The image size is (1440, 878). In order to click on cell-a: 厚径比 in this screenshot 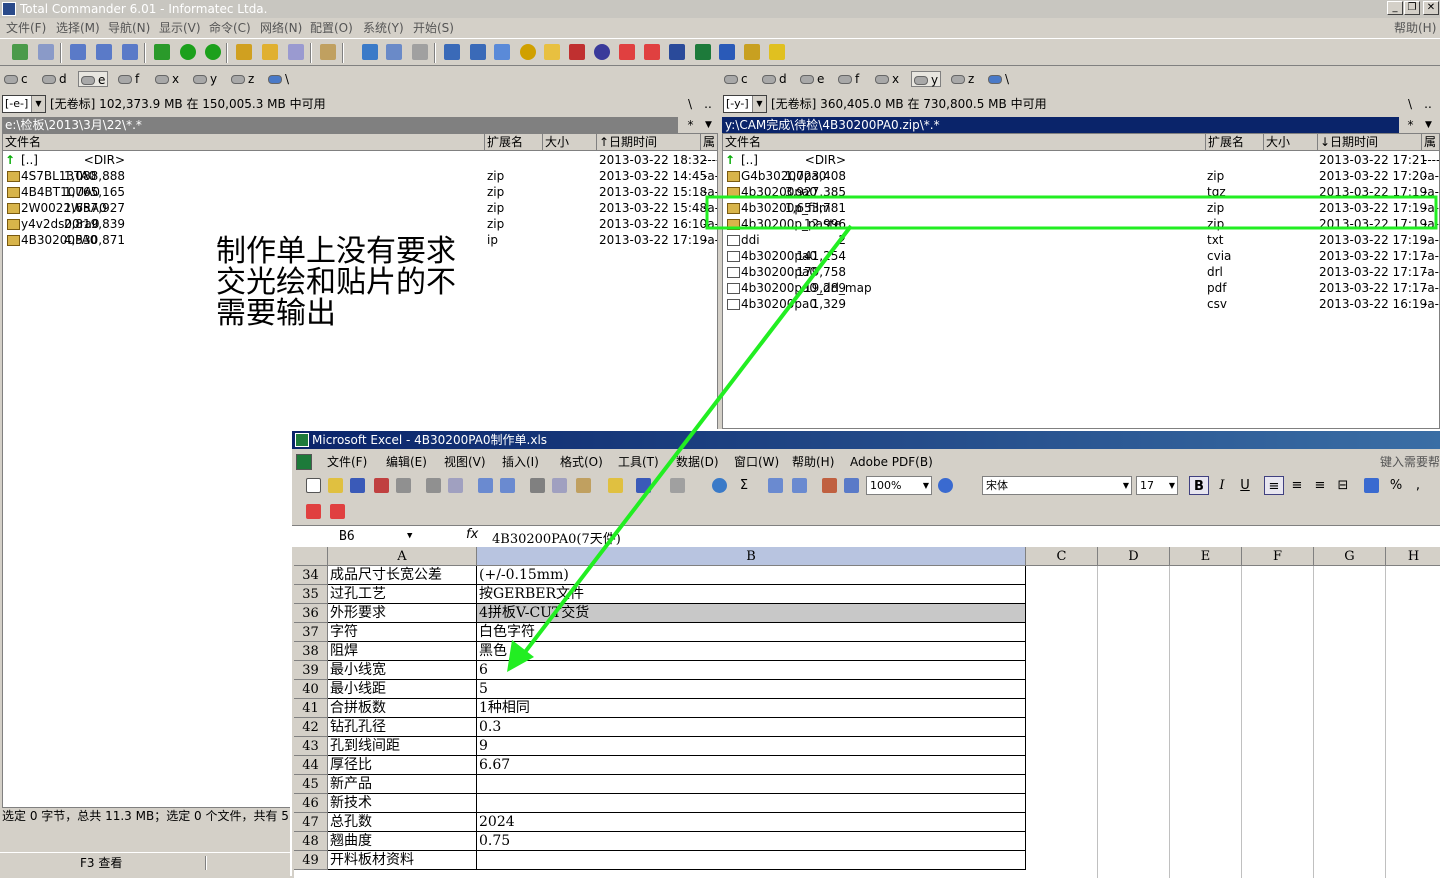, I will do `click(402, 765)`.